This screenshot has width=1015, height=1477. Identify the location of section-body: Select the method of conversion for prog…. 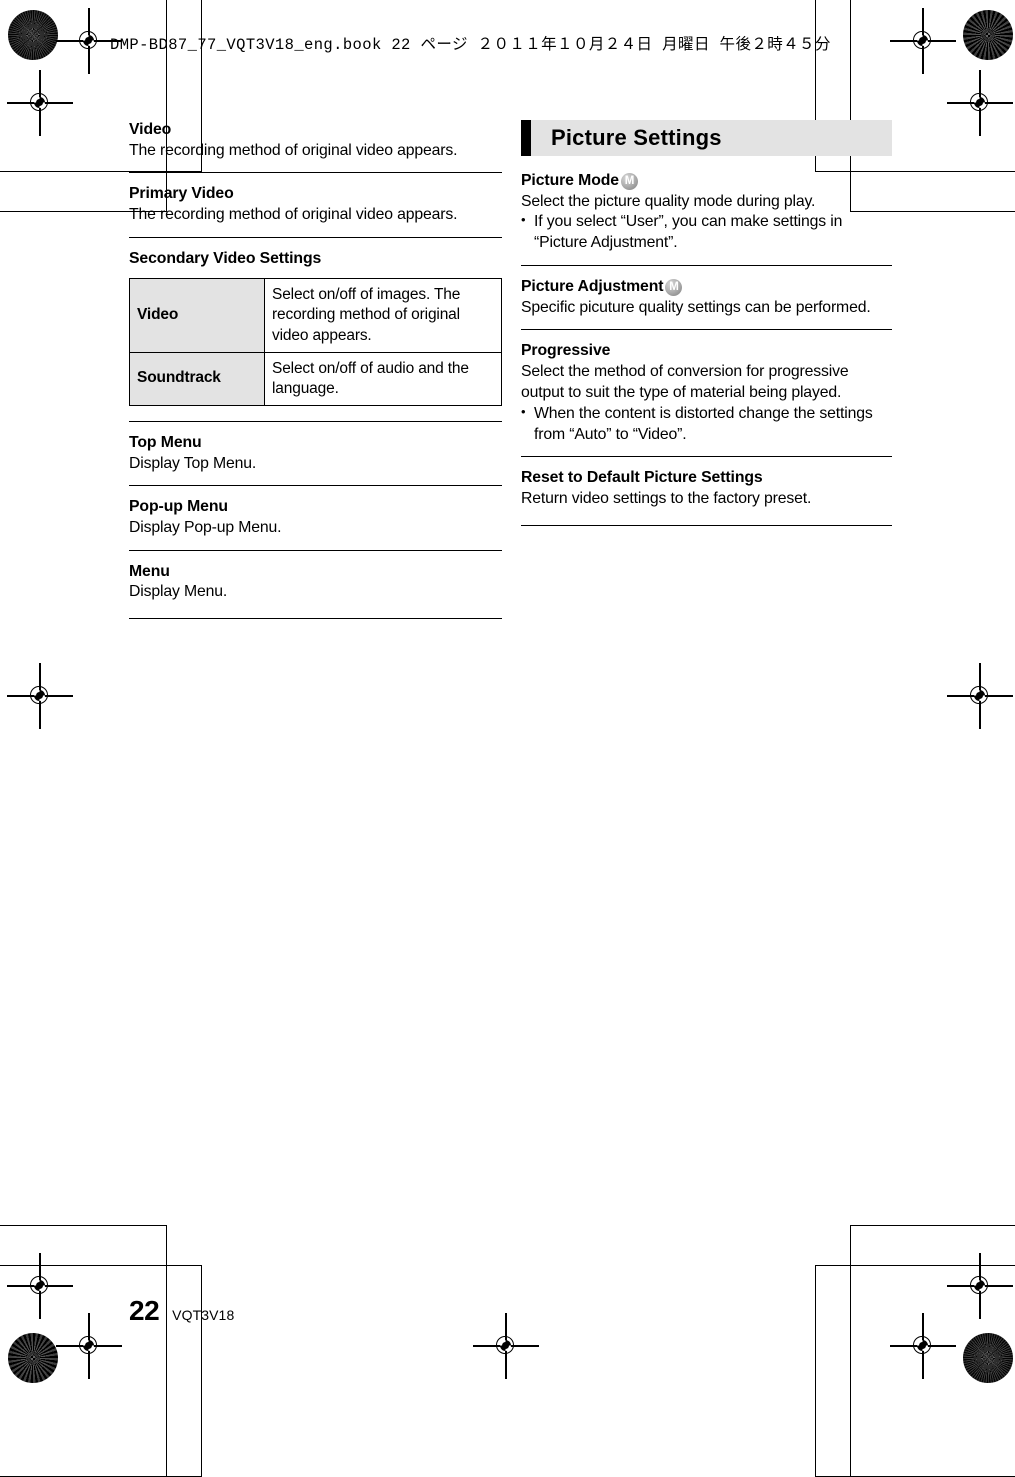
(685, 381).